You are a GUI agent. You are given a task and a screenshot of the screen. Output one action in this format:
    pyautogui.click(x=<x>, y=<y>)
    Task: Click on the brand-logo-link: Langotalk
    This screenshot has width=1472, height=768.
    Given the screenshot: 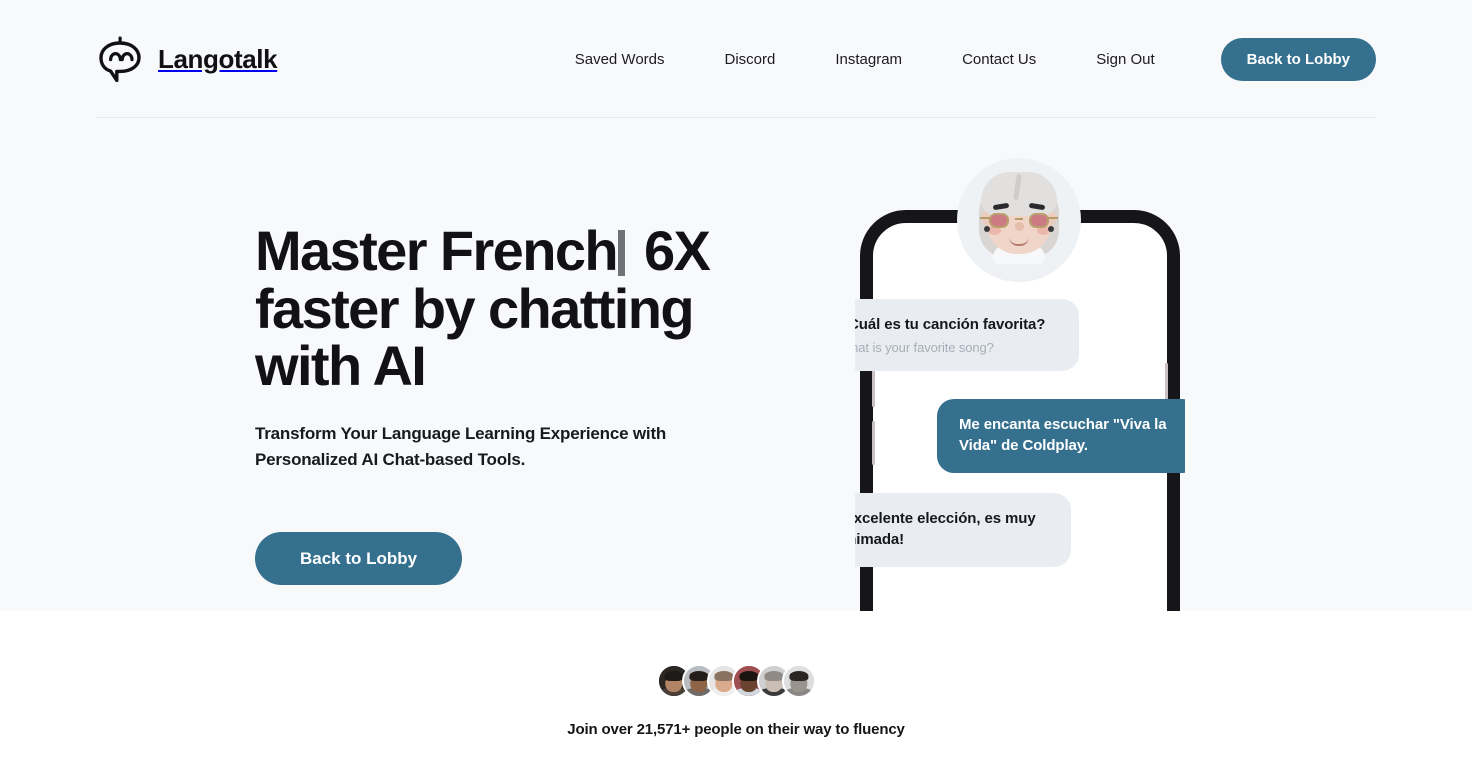 What is the action you would take?
    pyautogui.click(x=187, y=59)
    